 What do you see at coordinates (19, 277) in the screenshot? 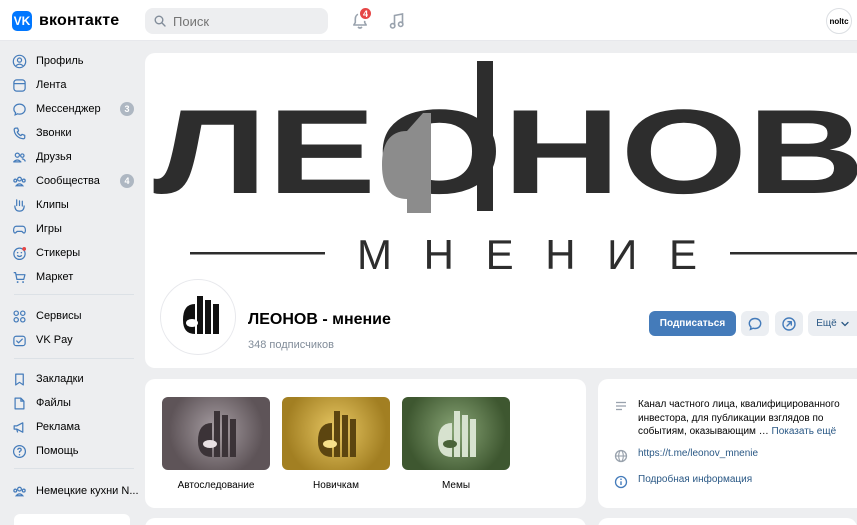
I see `market-icon` at bounding box center [19, 277].